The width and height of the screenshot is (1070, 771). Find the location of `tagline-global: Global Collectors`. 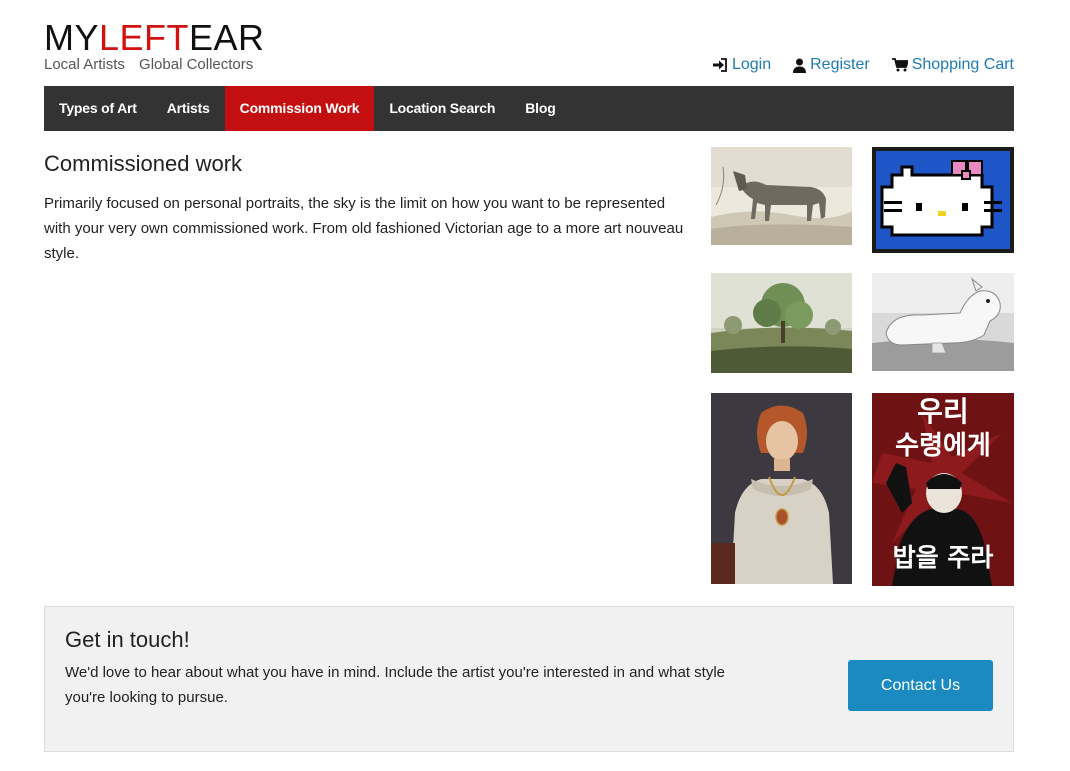

tagline-global: Global Collectors is located at coordinates (196, 64).